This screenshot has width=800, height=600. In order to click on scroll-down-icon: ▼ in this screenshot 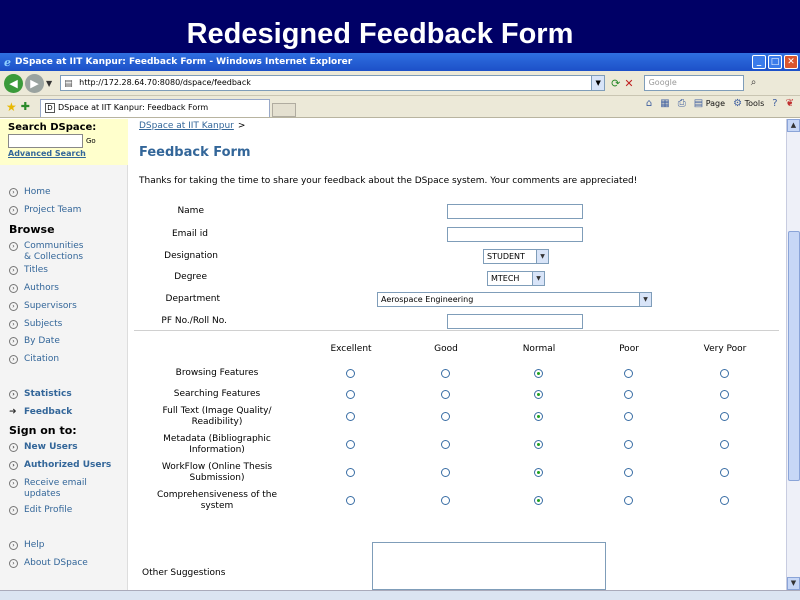, I will do `click(793, 583)`.